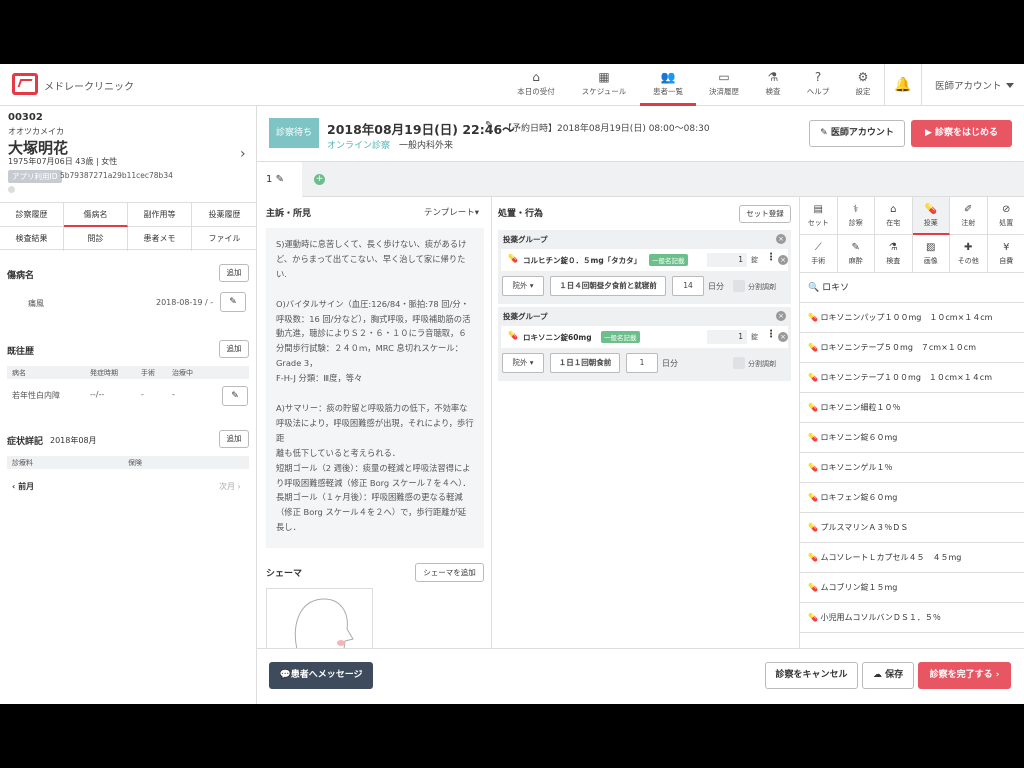  What do you see at coordinates (856, 216) in the screenshot?
I see `category-exam: ⚕ 診察` at bounding box center [856, 216].